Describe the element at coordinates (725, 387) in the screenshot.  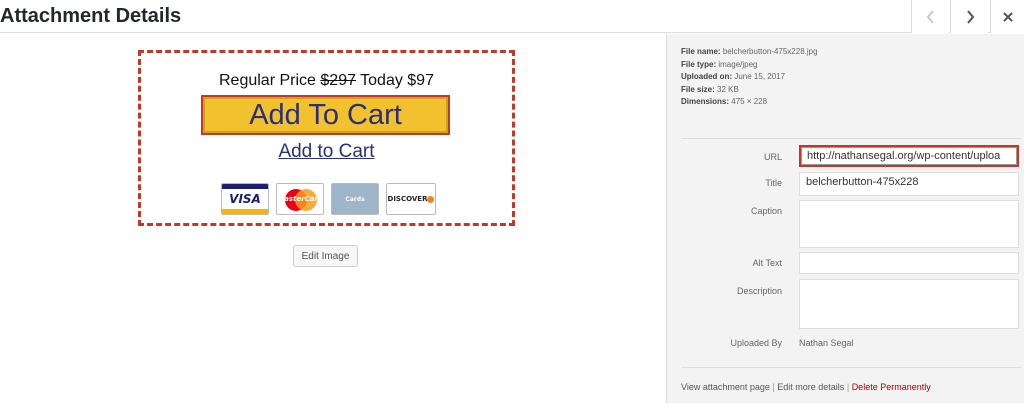
I see `view-attachment-page-link: View attachment page` at that location.